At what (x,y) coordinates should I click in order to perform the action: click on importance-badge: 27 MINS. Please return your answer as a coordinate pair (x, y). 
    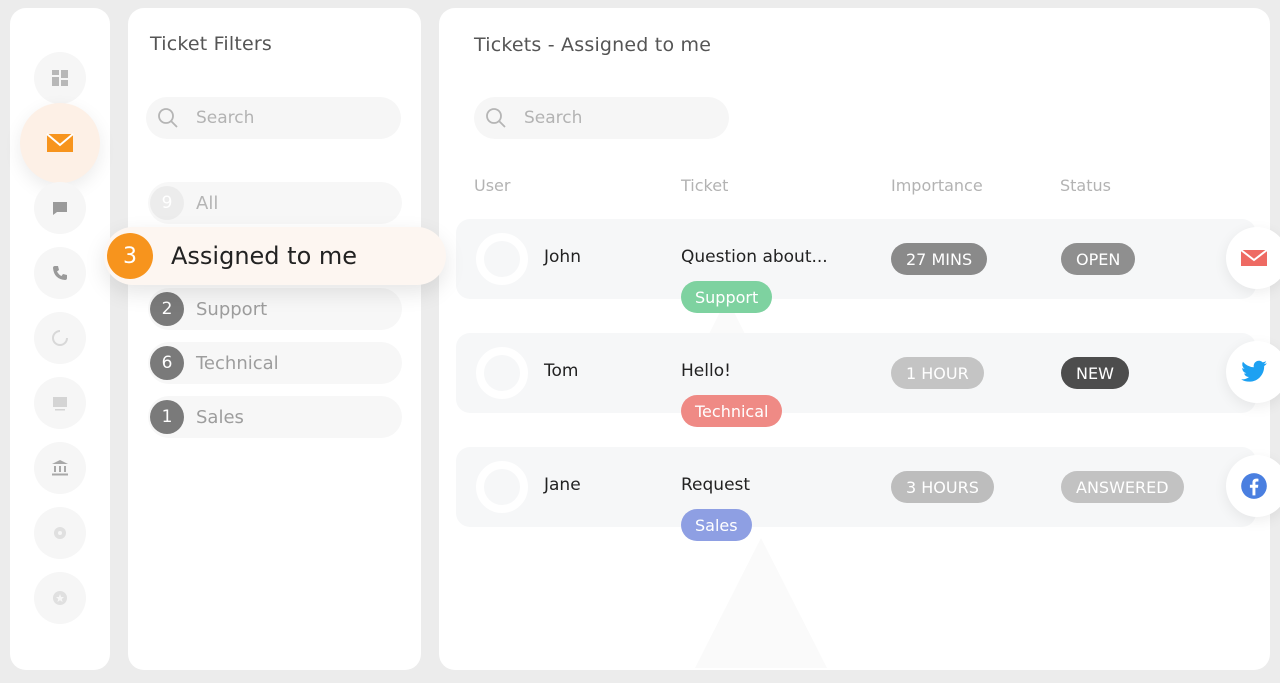
    Looking at the image, I should click on (939, 259).